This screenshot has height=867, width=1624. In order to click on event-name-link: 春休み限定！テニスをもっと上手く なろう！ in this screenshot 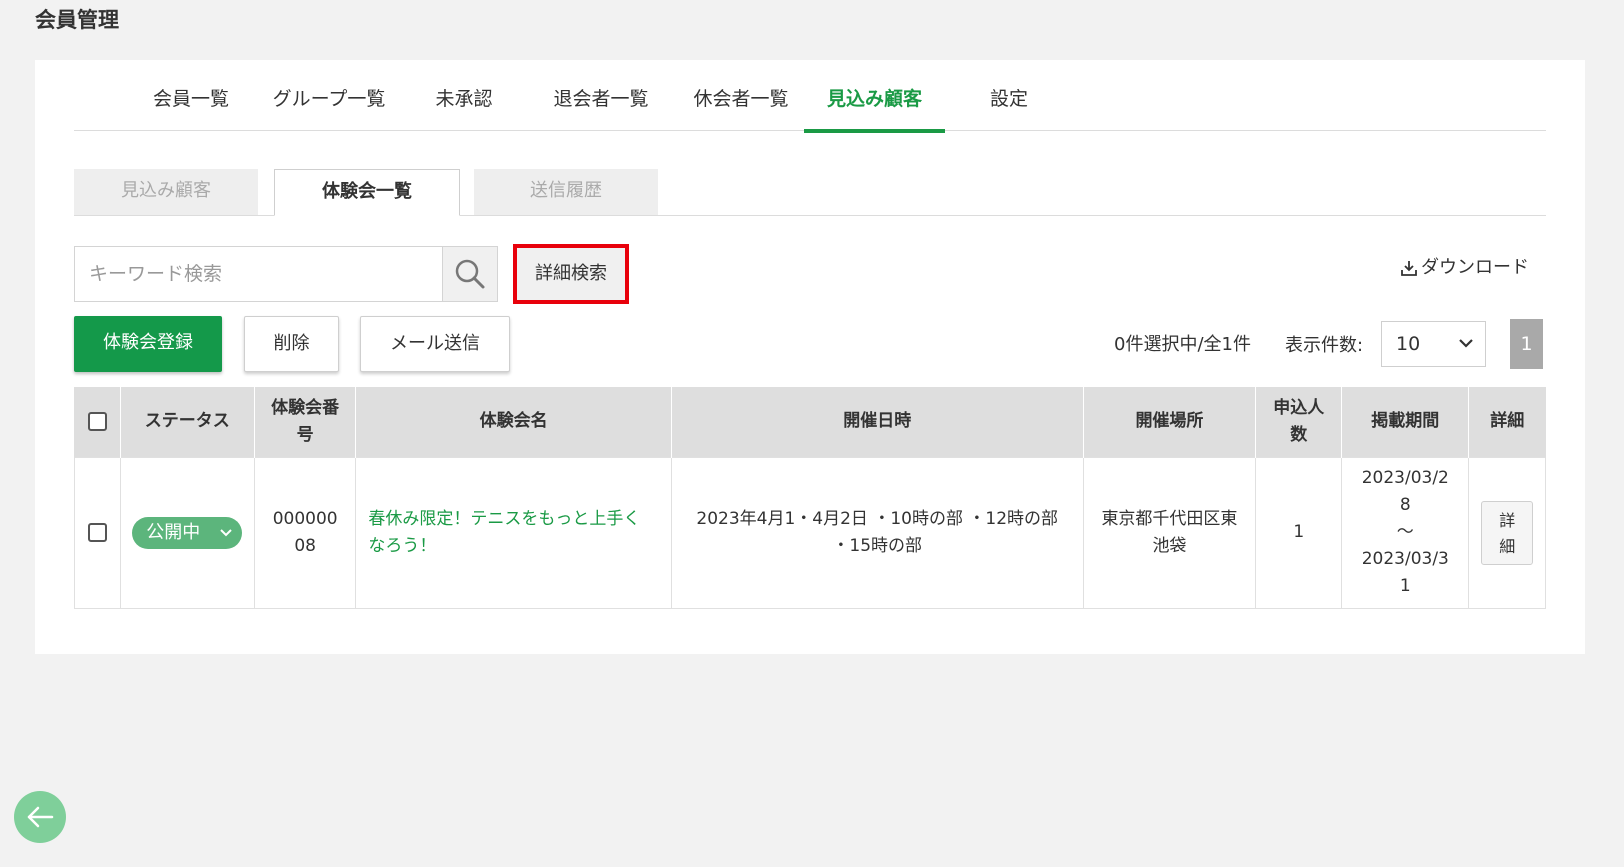, I will do `click(513, 533)`.